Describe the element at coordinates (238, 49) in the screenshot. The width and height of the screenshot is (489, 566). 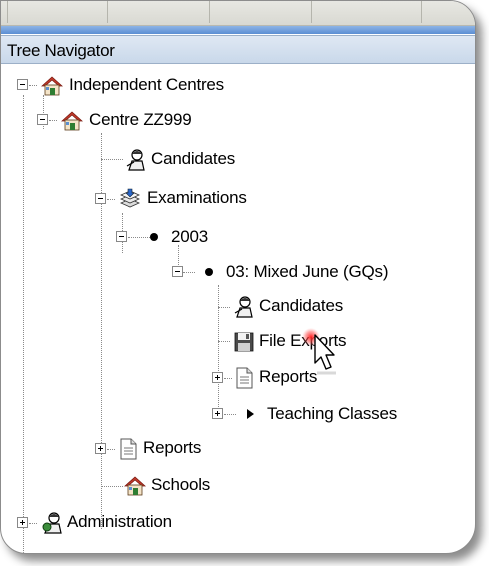
I see `panel-header: Tree Navigator` at that location.